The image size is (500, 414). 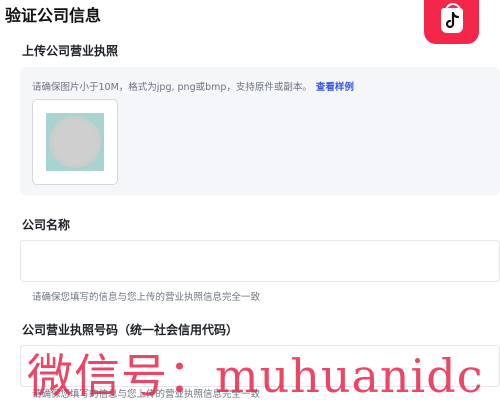 What do you see at coordinates (260, 366) in the screenshot?
I see `license-number-input` at bounding box center [260, 366].